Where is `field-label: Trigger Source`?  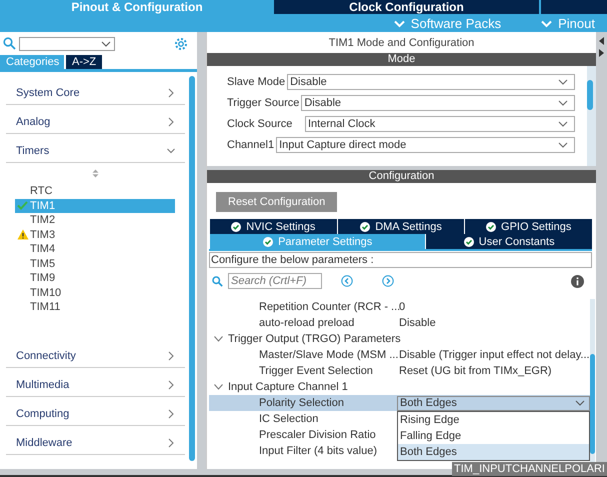 field-label: Trigger Source is located at coordinates (263, 103).